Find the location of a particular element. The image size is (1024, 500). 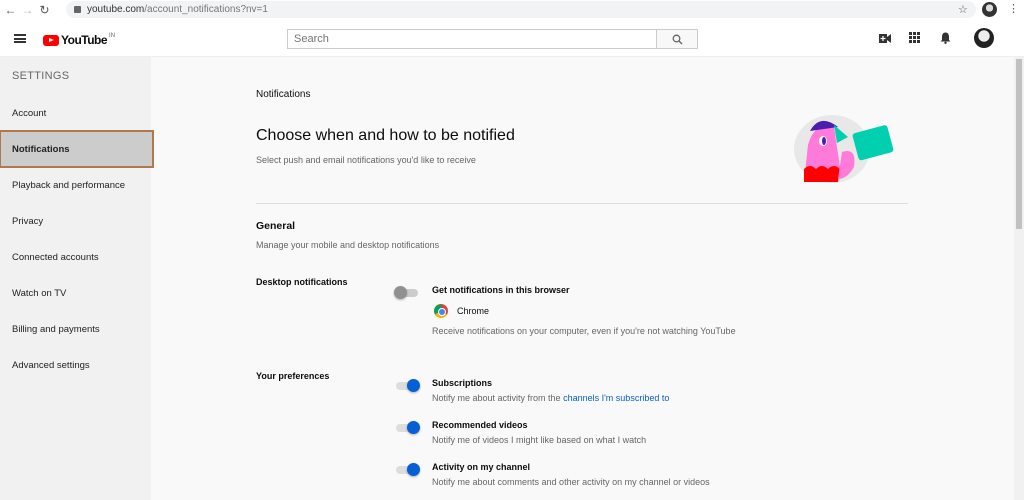

back-icon: ← is located at coordinates (10, 10).